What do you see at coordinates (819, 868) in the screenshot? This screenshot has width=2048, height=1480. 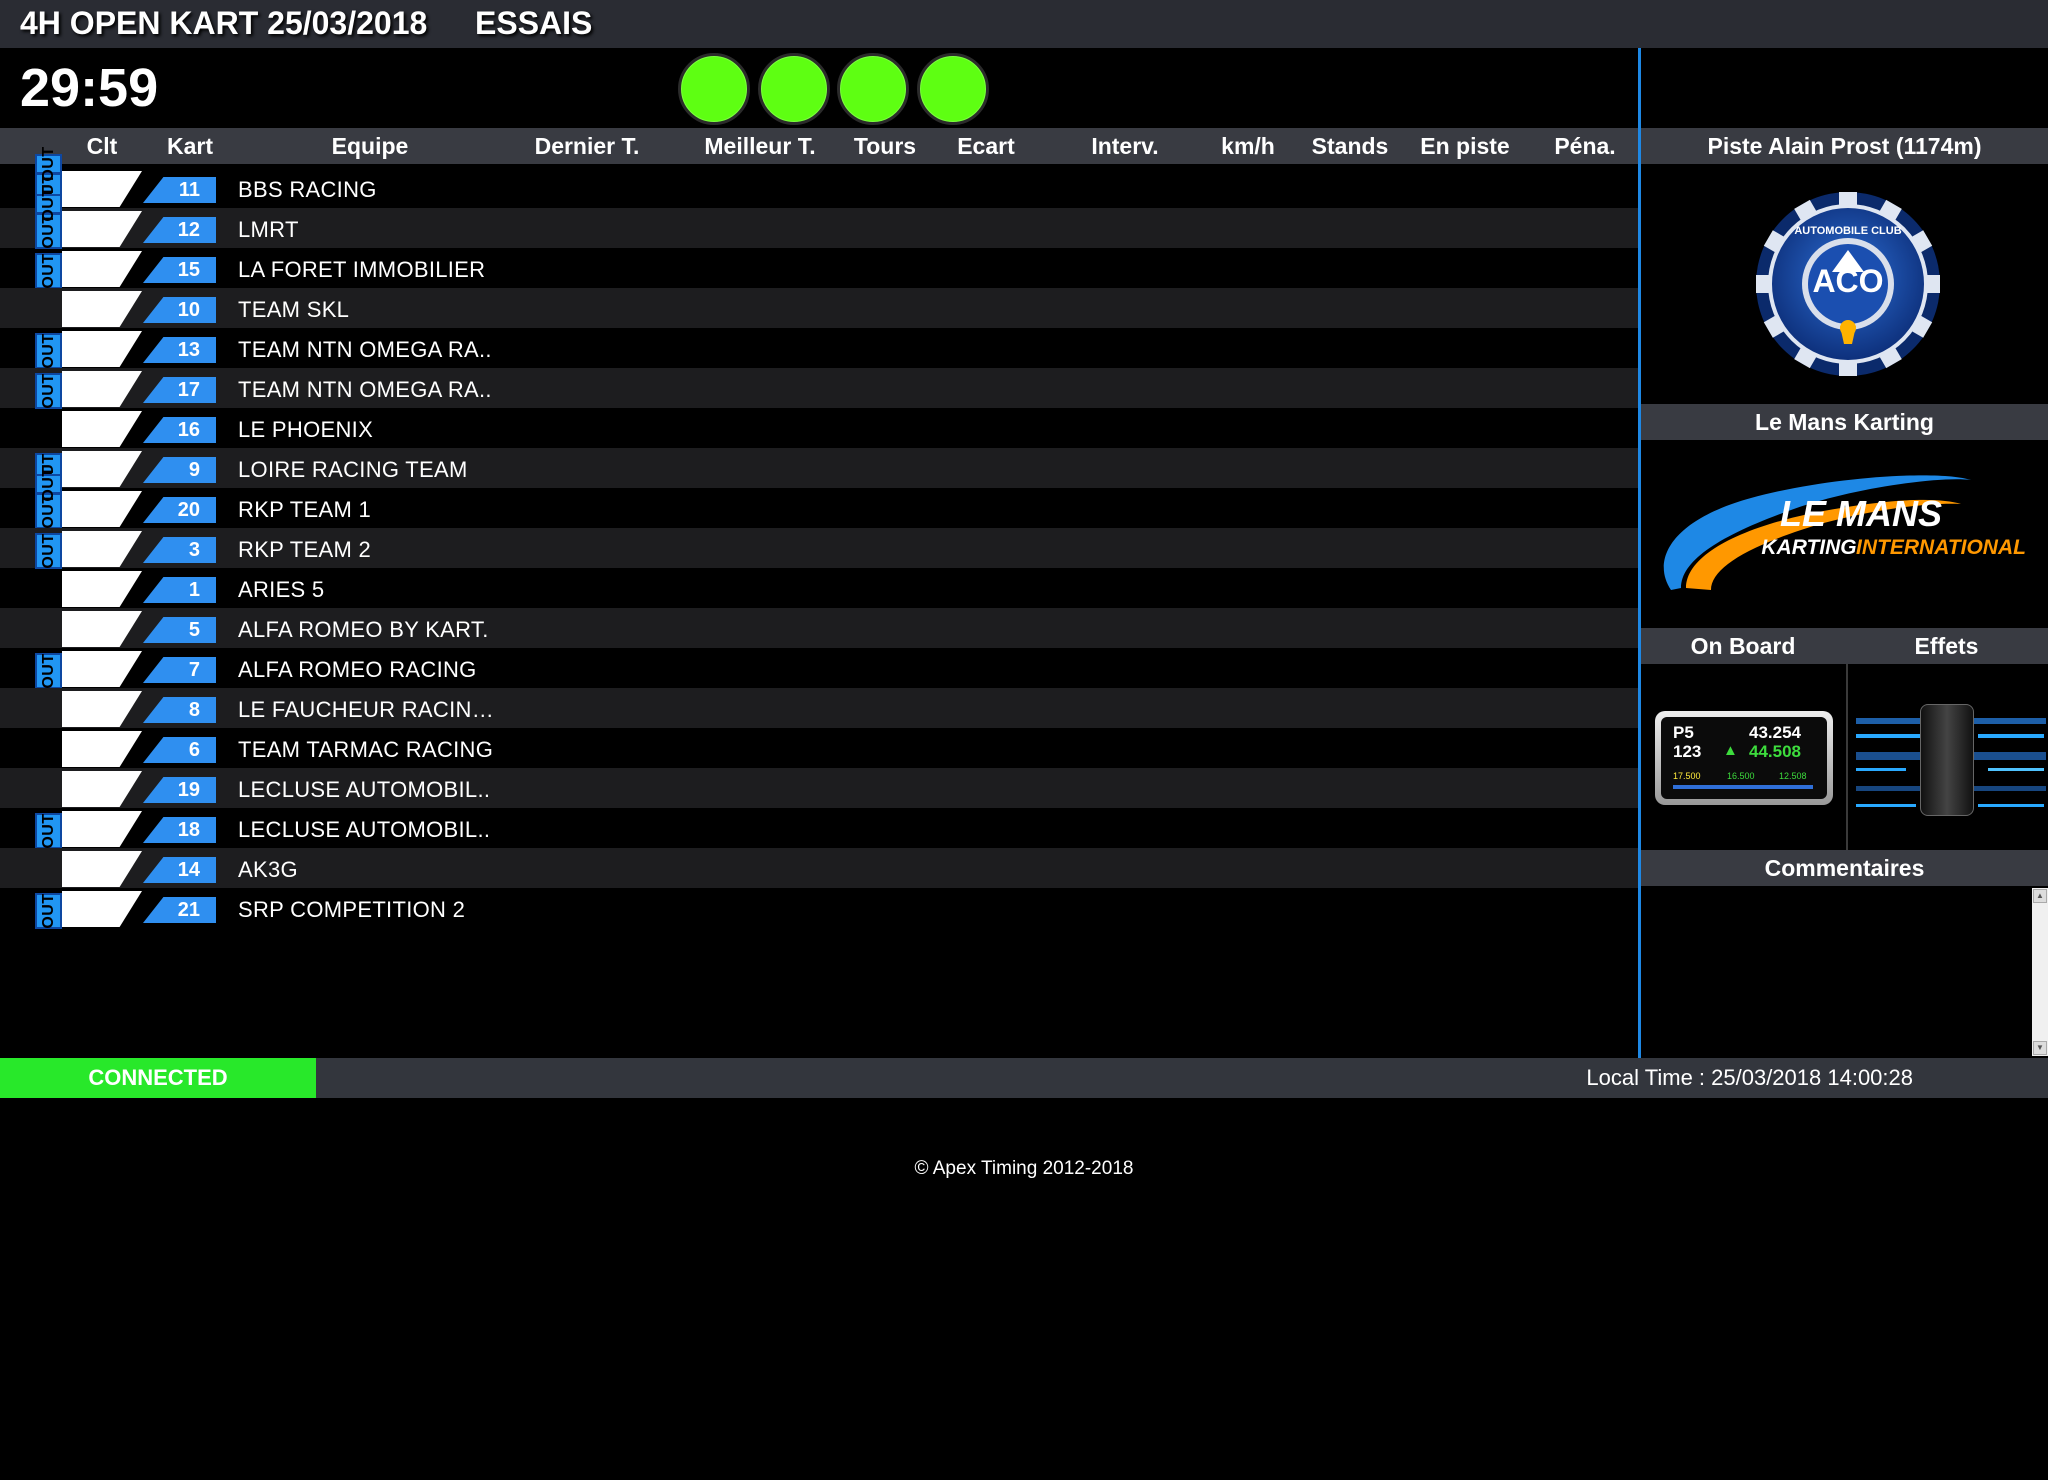 I see `table-row: 14 AK3G` at bounding box center [819, 868].